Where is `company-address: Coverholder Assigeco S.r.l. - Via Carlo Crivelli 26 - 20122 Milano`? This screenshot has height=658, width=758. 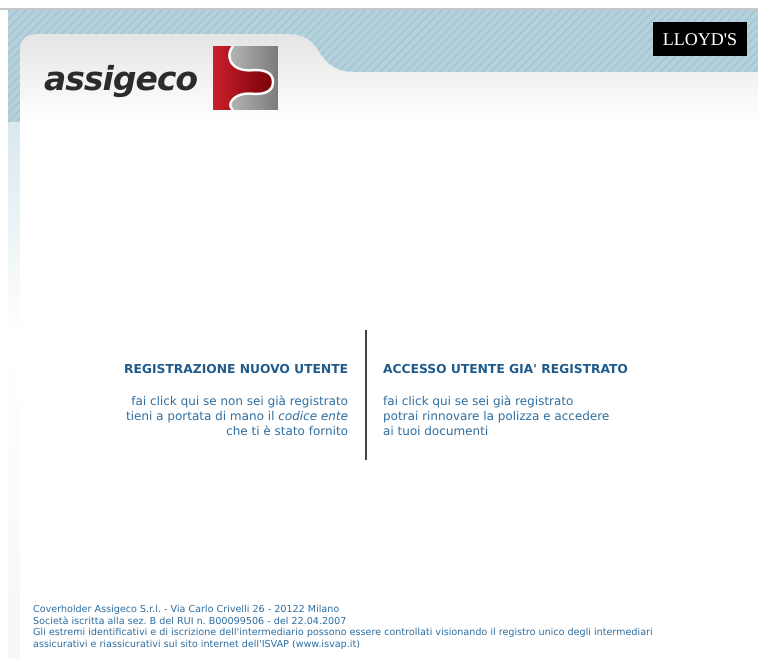 company-address: Coverholder Assigeco S.r.l. - Via Carlo Crivelli 26 - 20122 Milano is located at coordinates (186, 610).